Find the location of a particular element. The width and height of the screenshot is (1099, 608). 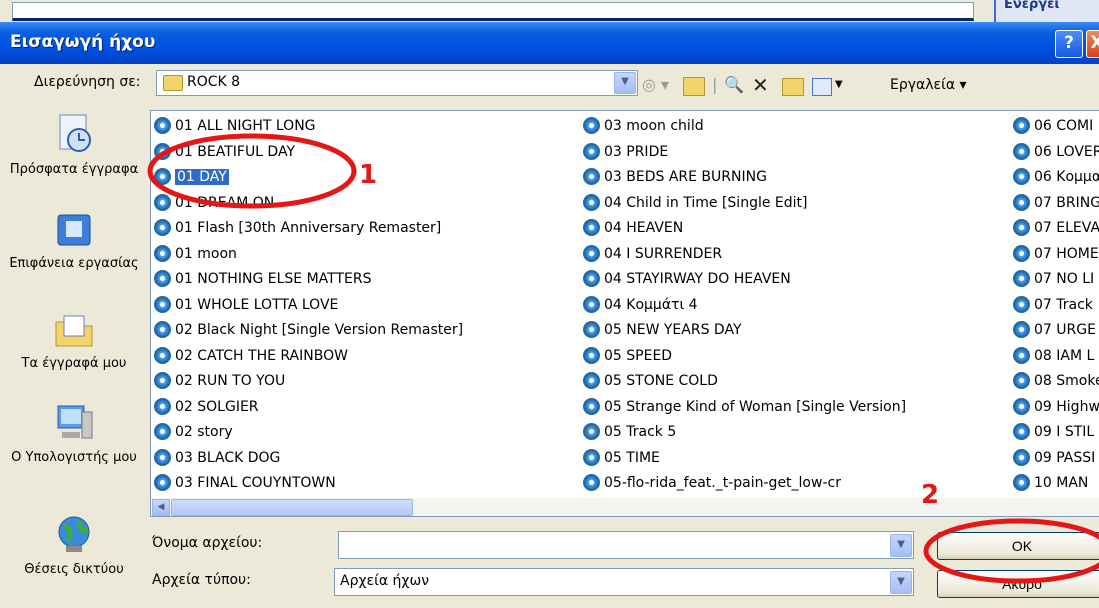

file-item: 01 DREAM ON is located at coordinates (364, 204).